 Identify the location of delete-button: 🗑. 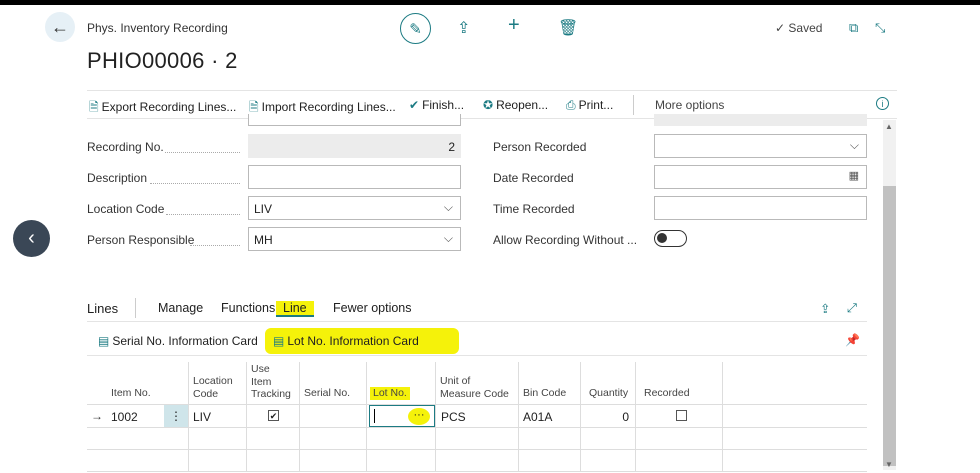
(568, 28).